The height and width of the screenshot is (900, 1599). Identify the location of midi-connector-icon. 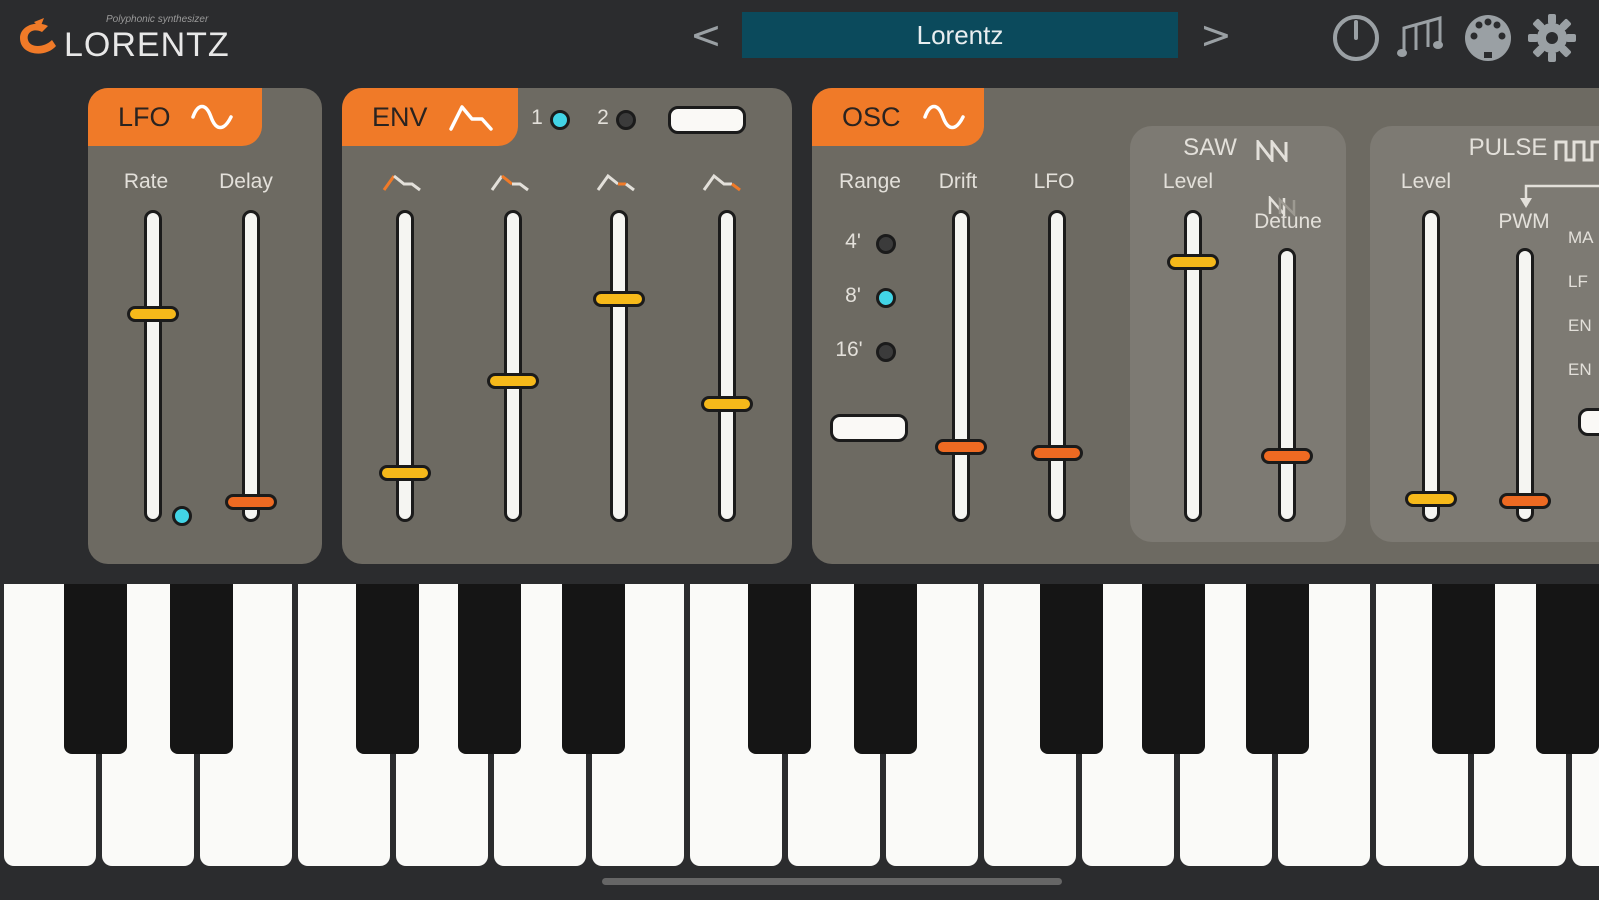
(1488, 38).